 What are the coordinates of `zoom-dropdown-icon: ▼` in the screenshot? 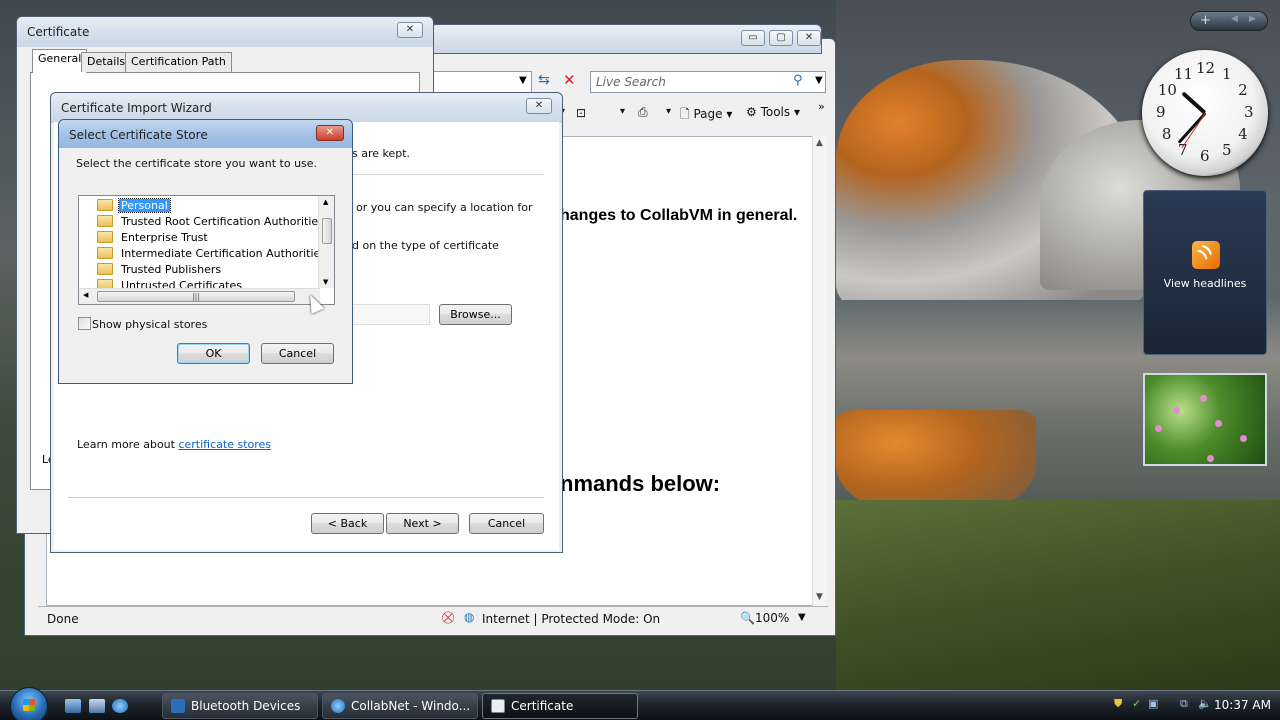 It's located at (802, 617).